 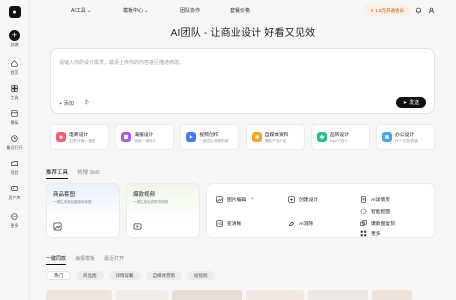 I want to click on send-button: ➤ 发送, so click(x=411, y=102).